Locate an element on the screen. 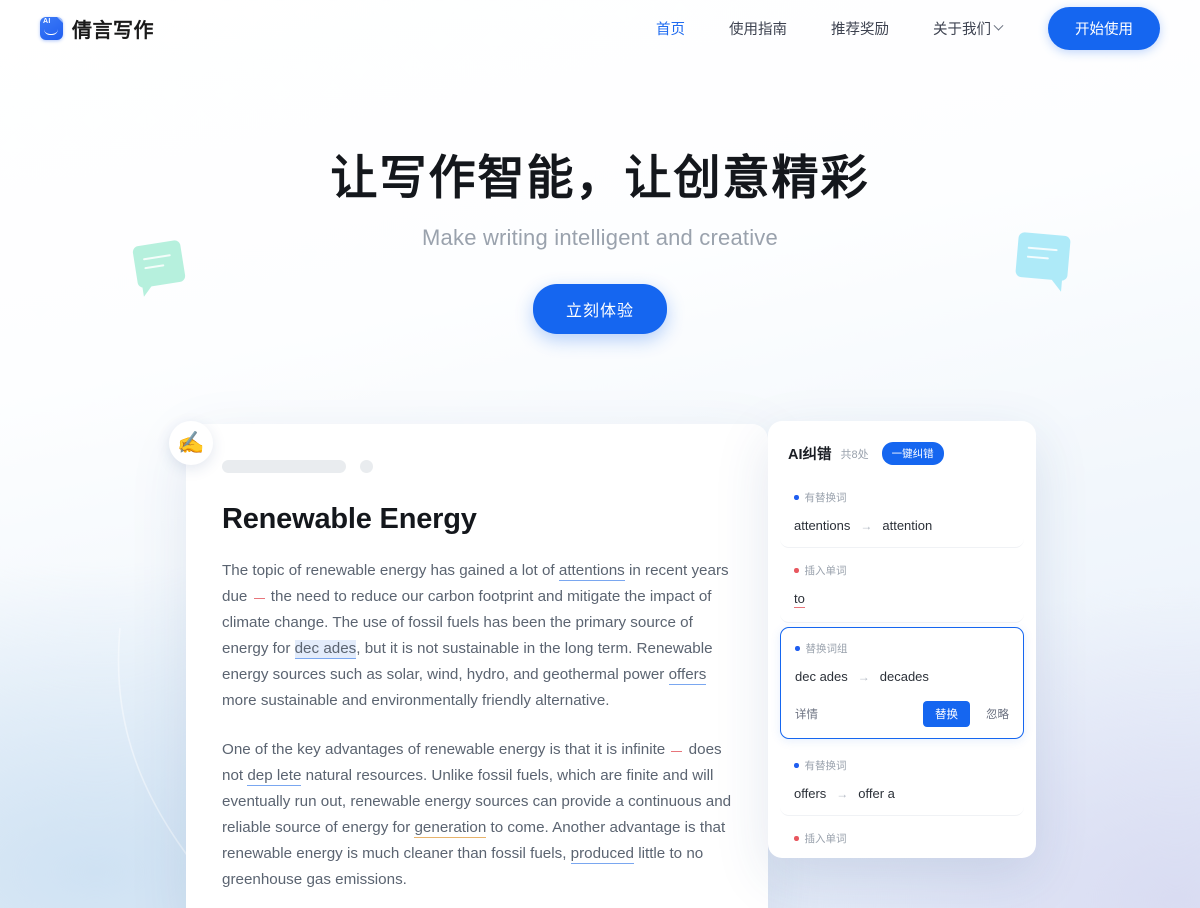 The image size is (1200, 908). ai-panel-count: 共8处 is located at coordinates (854, 454).